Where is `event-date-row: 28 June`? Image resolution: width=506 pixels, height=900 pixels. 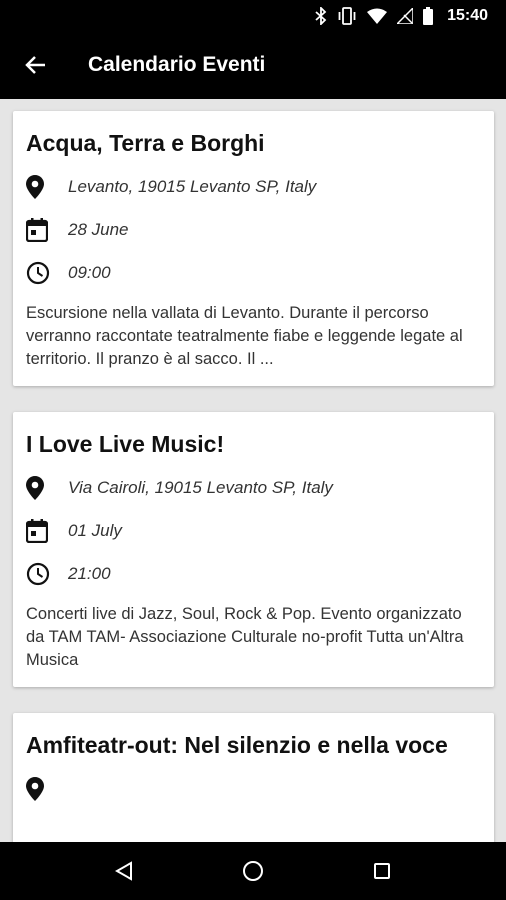 event-date-row: 28 June is located at coordinates (253, 229).